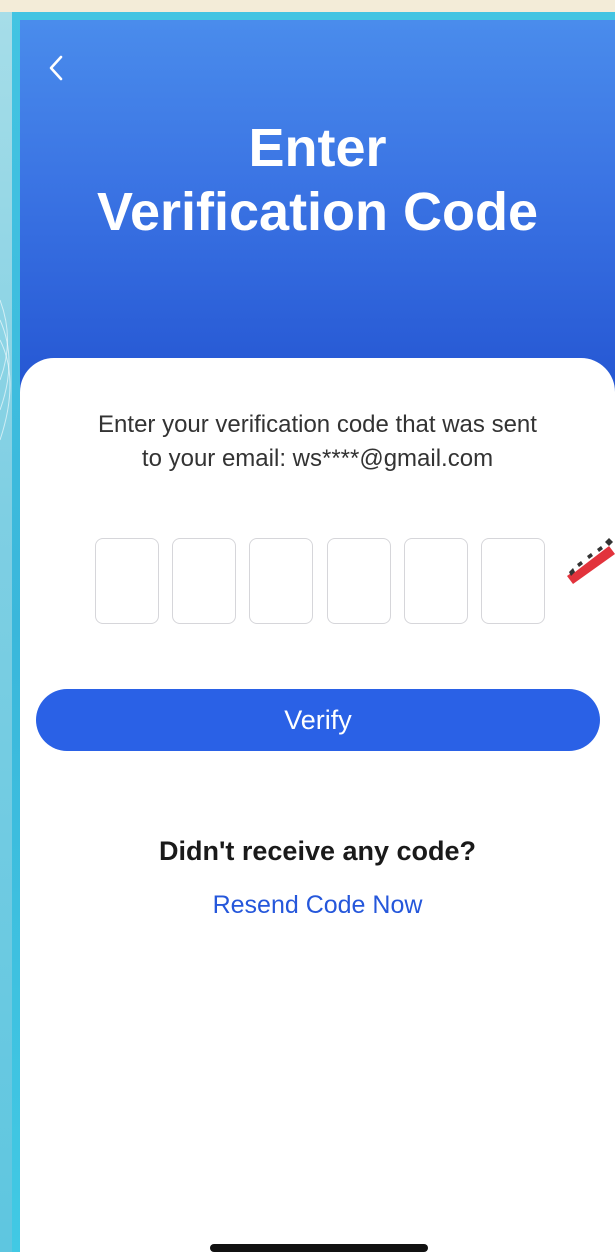 The width and height of the screenshot is (615, 1252). What do you see at coordinates (319, 1248) in the screenshot?
I see `home-indicator` at bounding box center [319, 1248].